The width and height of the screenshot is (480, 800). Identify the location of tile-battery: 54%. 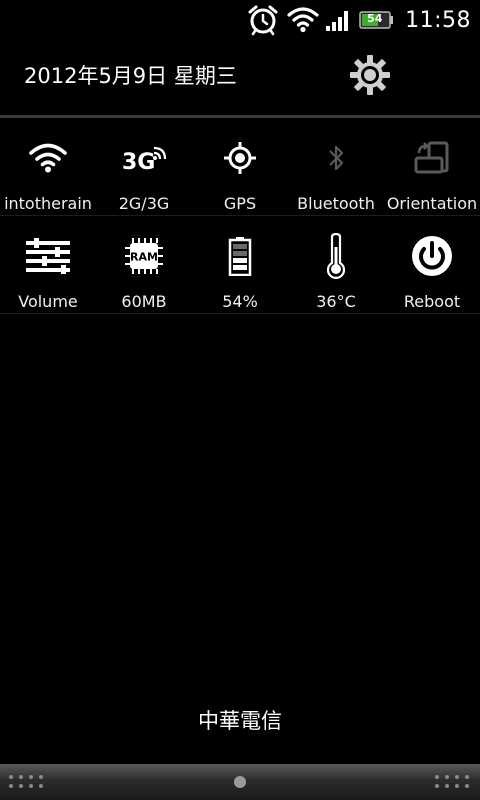
(240, 264).